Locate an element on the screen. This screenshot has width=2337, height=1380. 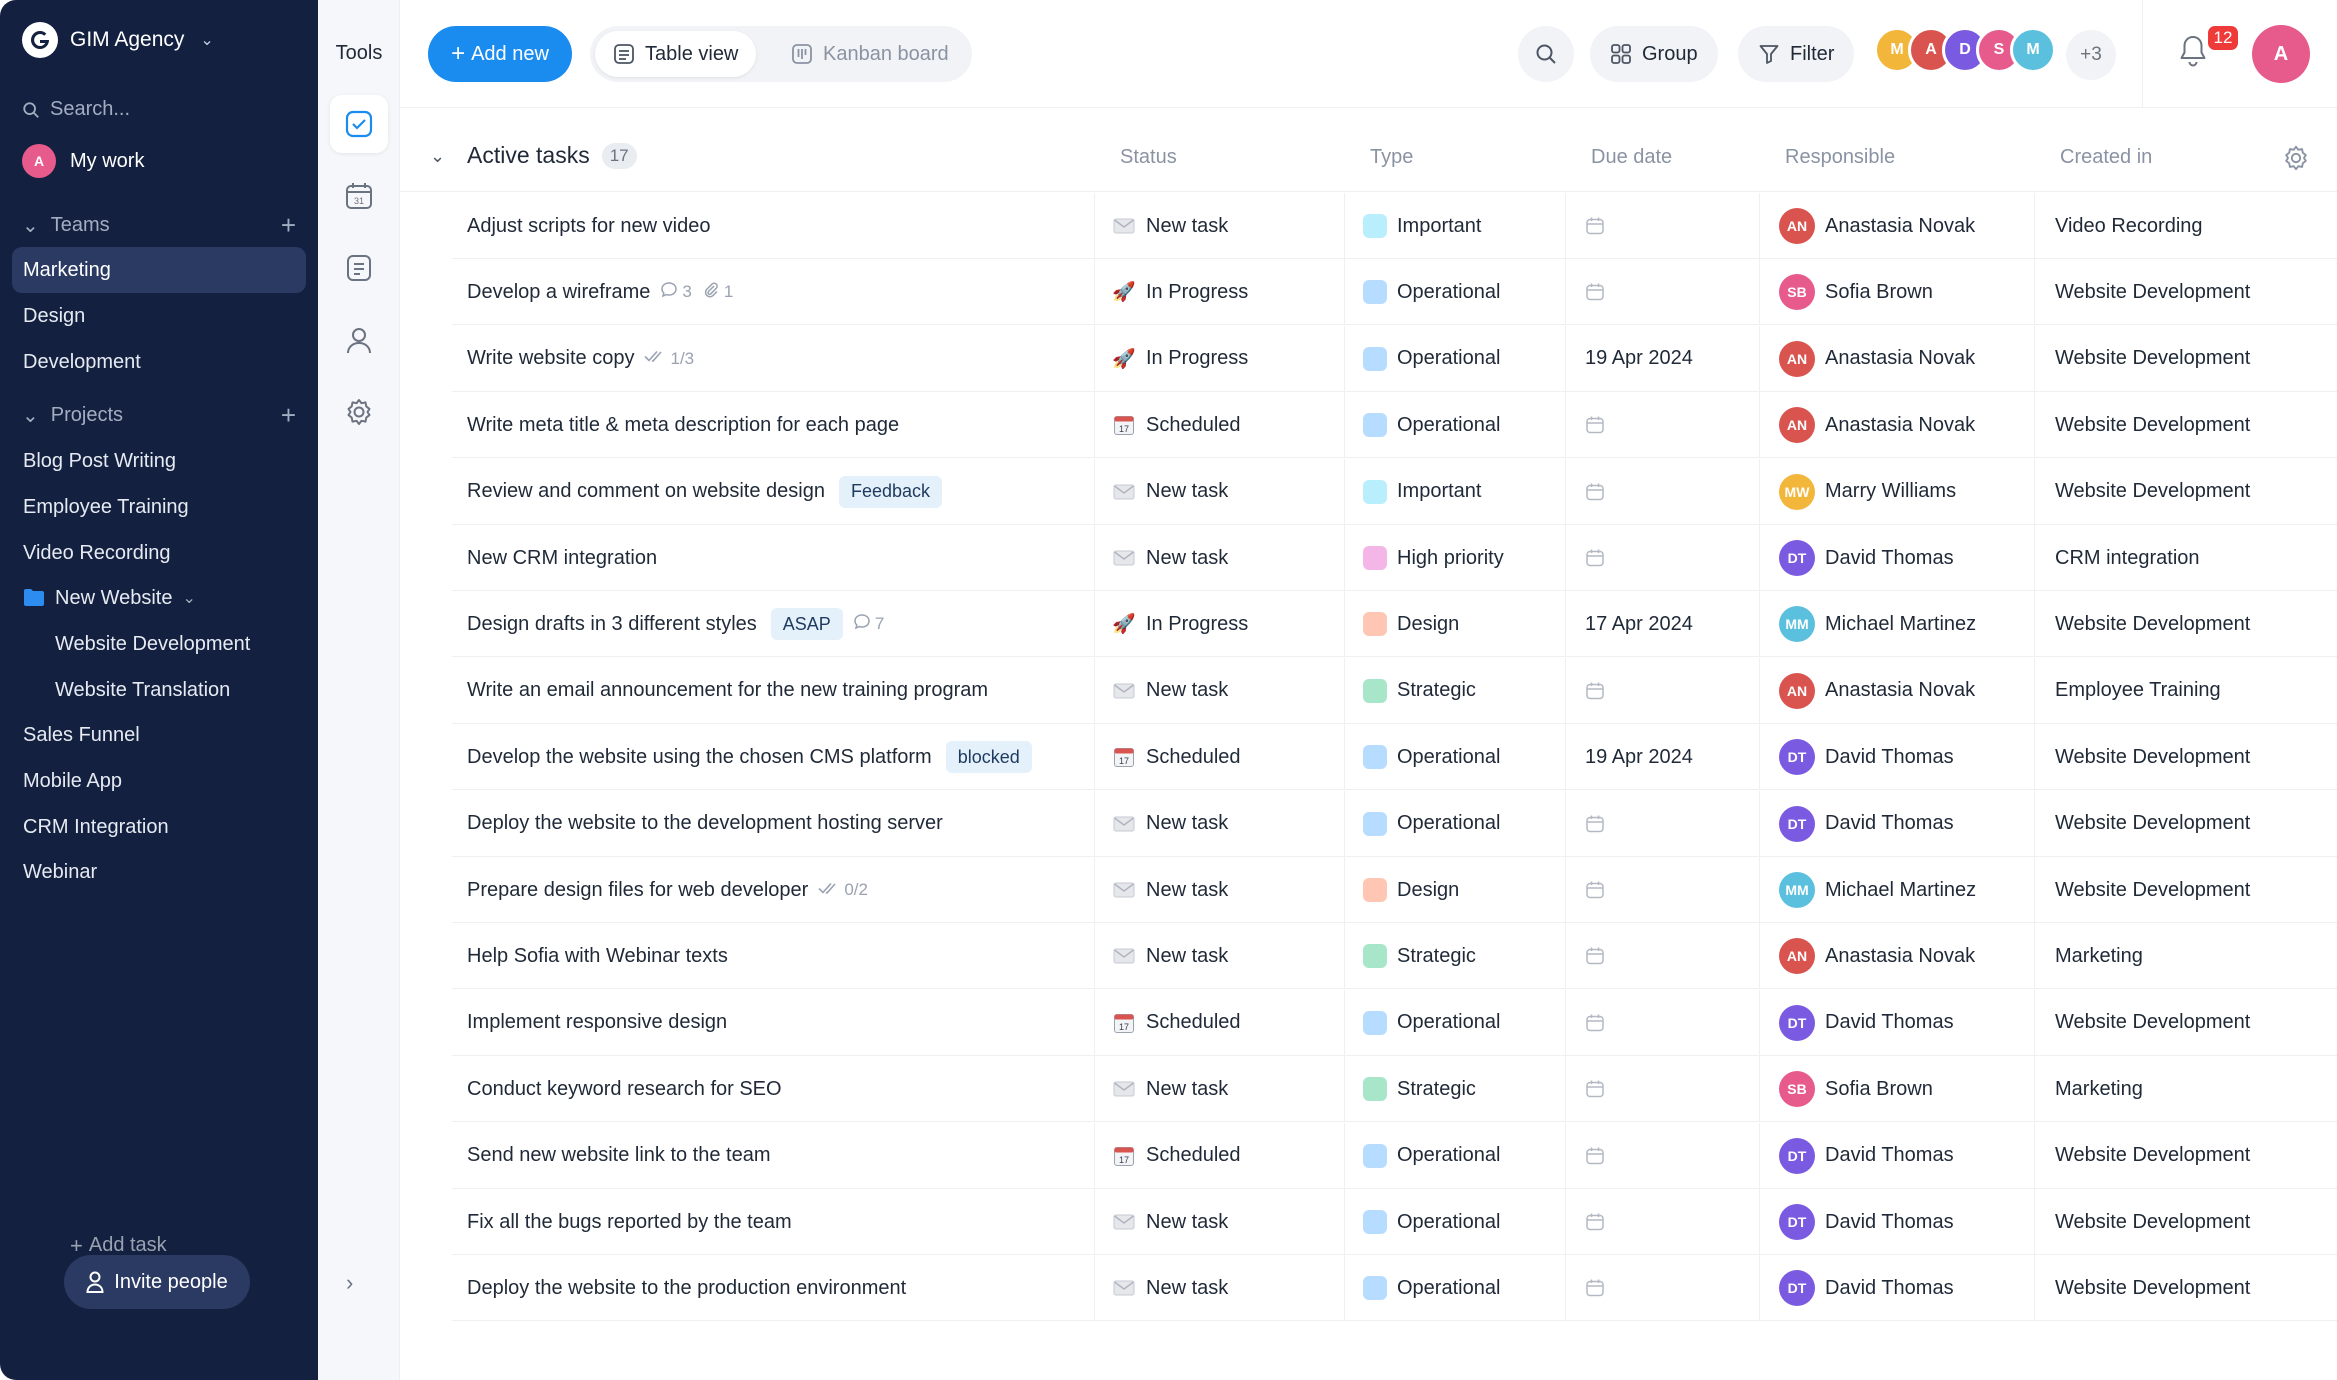
more-members-count: +3 is located at coordinates (2091, 55).